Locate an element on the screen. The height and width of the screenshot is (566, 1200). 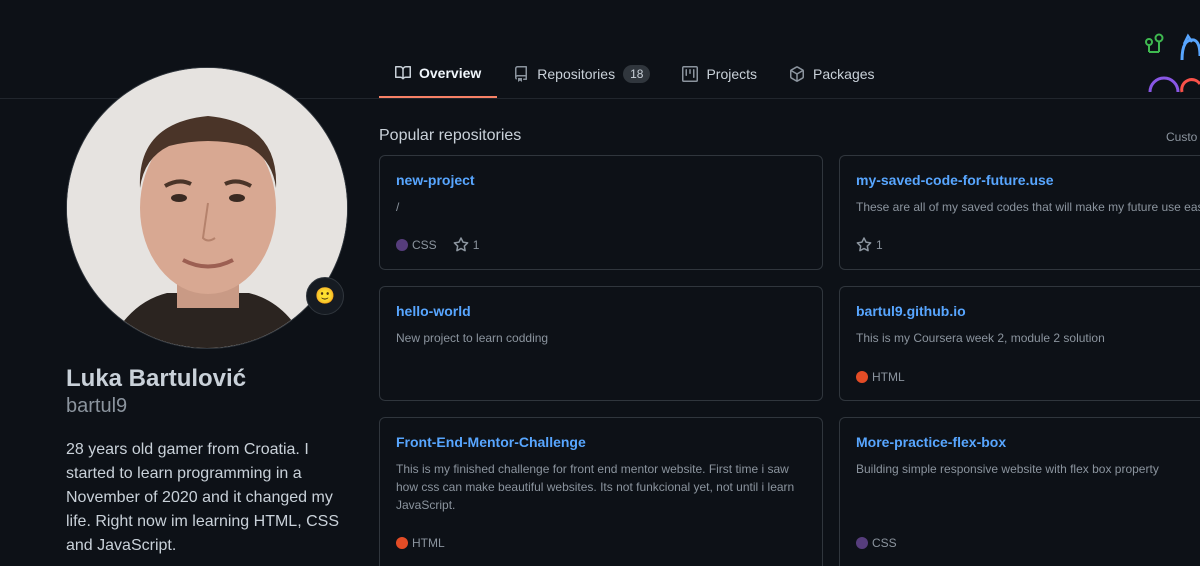
tab-overview: Overview is located at coordinates (438, 74).